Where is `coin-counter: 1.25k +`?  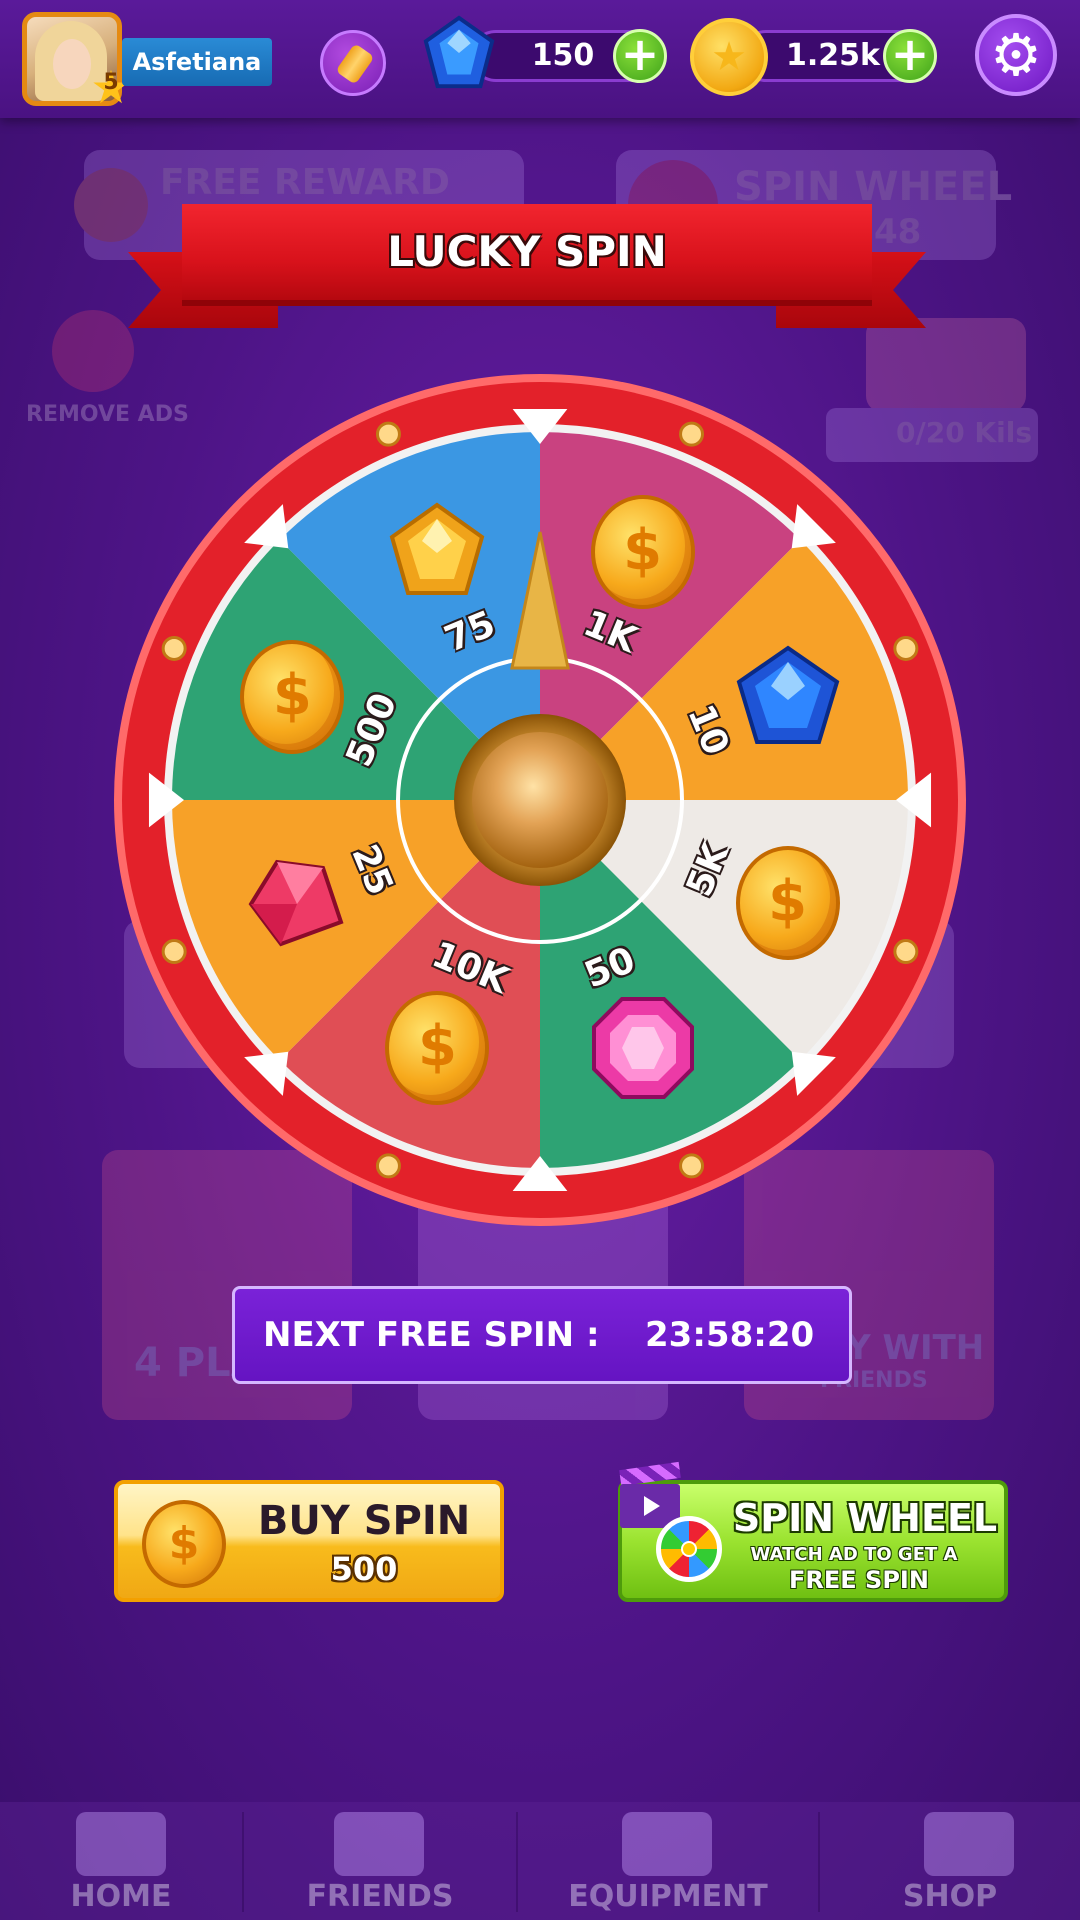
coin-counter: 1.25k + is located at coordinates (838, 56).